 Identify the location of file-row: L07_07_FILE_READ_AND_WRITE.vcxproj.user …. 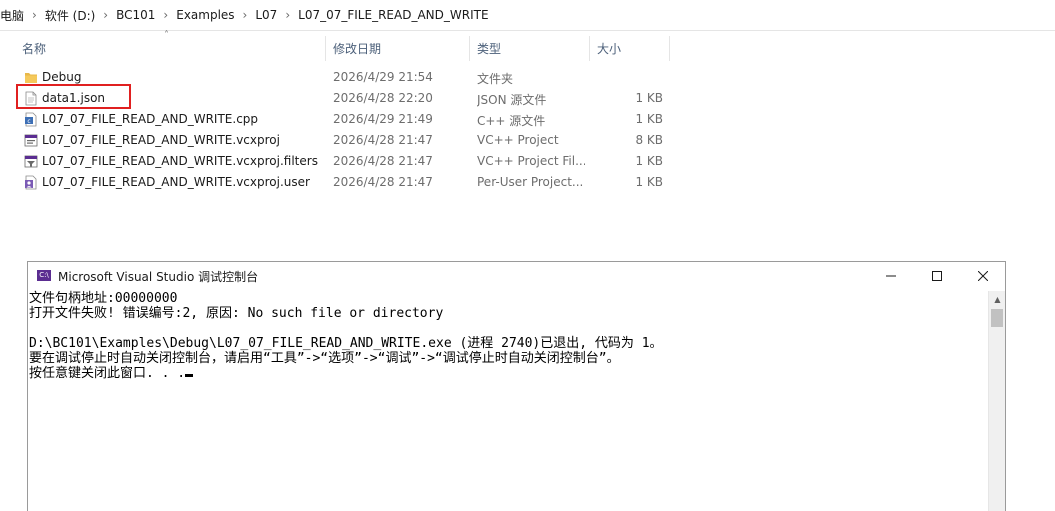
(345, 182).